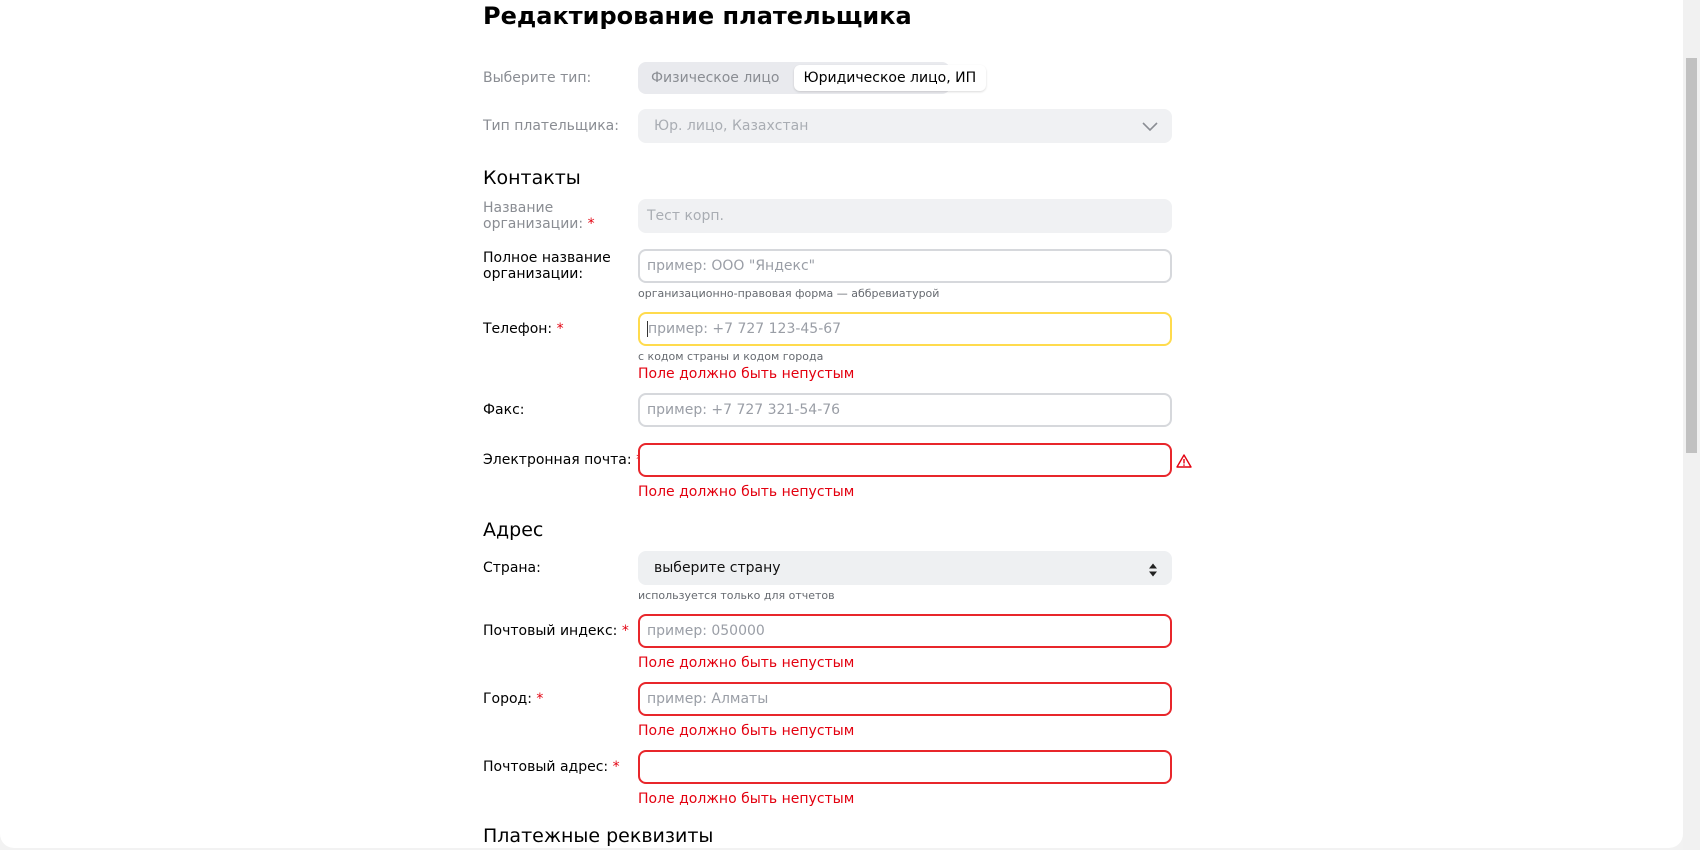 This screenshot has width=1700, height=850. Describe the element at coordinates (905, 266) in the screenshot. I see `full-org-name-input: пример: ООО "Яндекс"` at that location.